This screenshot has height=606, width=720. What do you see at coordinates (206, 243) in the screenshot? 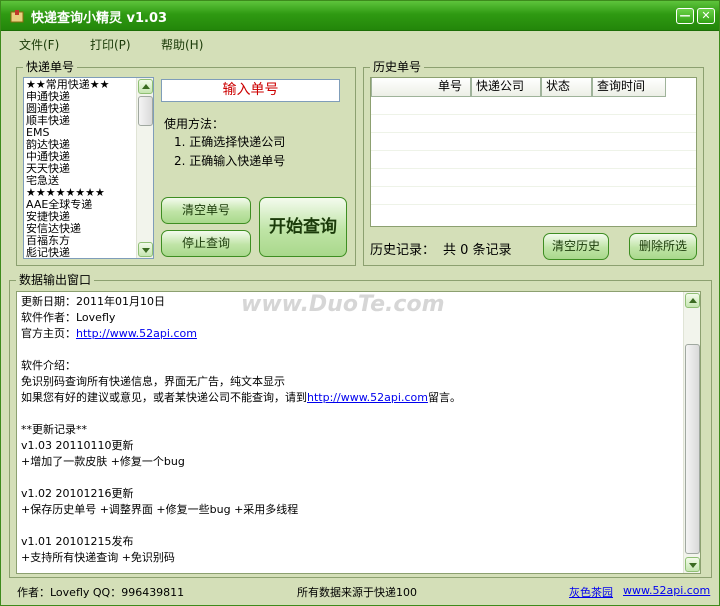
I see `stop-query-button: 停止查询` at bounding box center [206, 243].